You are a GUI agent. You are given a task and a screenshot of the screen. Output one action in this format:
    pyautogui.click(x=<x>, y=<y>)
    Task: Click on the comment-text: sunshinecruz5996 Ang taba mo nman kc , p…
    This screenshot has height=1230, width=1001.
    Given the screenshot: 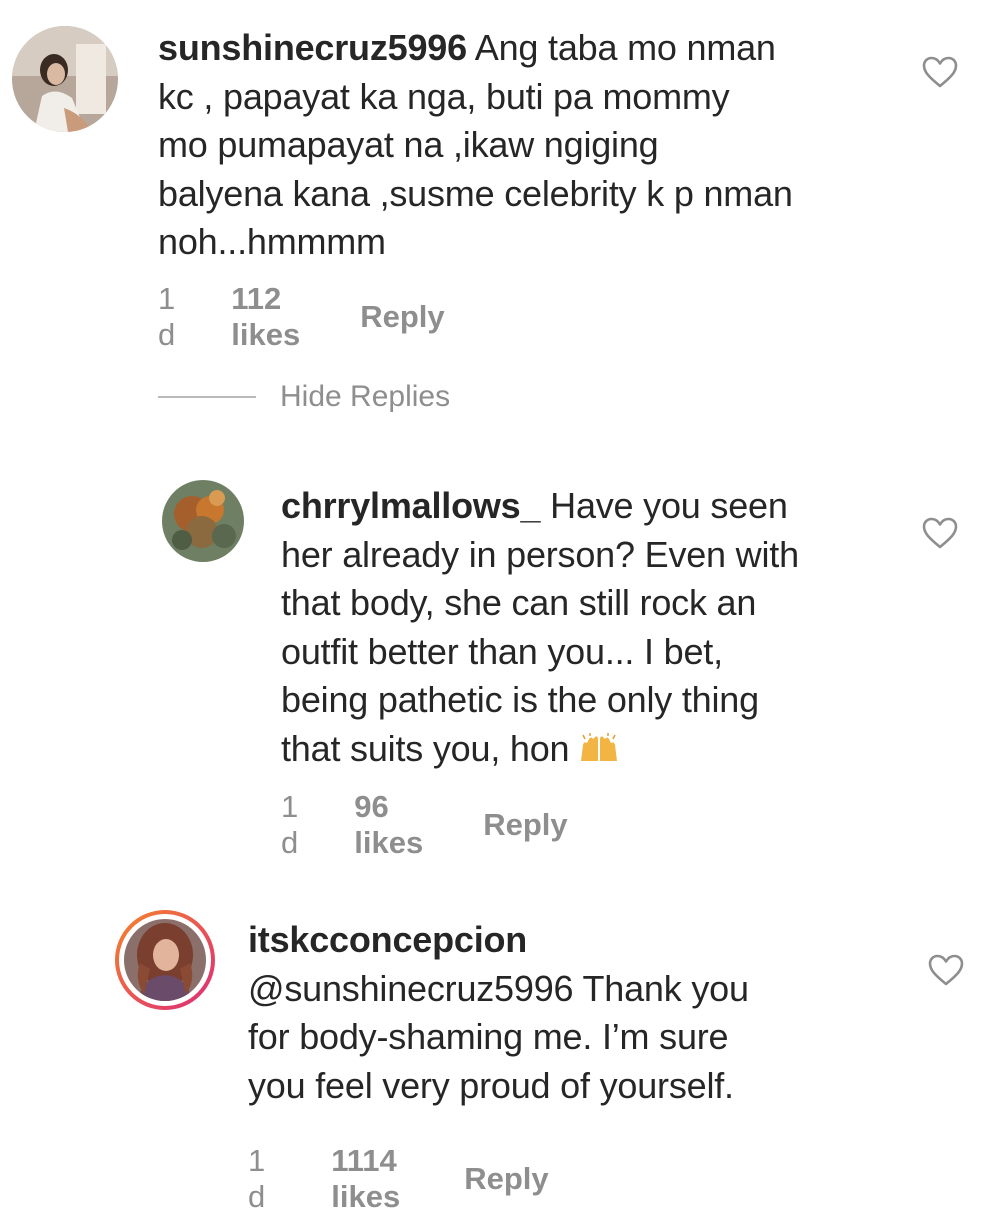 What is the action you would take?
    pyautogui.click(x=538, y=145)
    